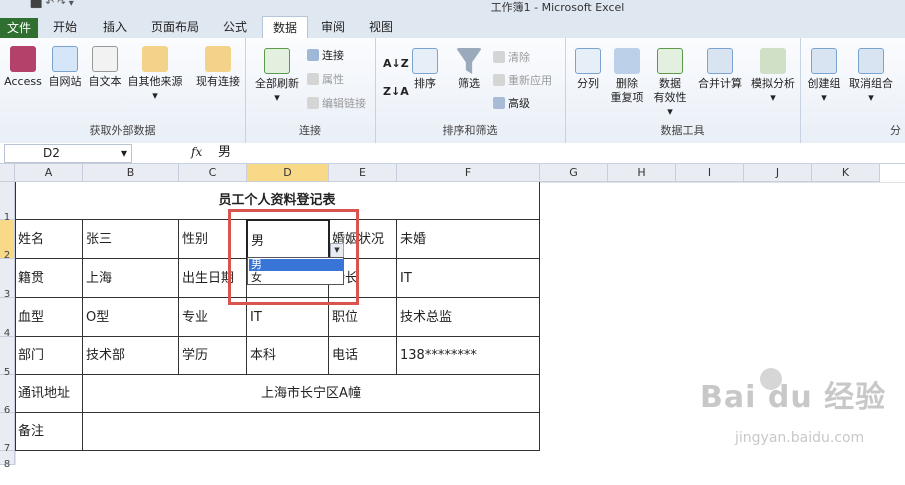 The image size is (905, 485). What do you see at coordinates (131, 356) in the screenshot?
I see `value-department: 技术部` at bounding box center [131, 356].